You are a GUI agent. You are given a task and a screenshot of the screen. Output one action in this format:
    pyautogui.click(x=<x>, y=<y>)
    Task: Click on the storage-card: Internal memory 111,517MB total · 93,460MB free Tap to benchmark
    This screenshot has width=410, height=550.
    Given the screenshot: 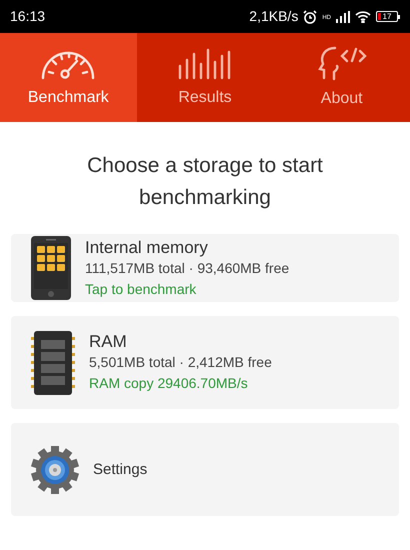 What is the action you would take?
    pyautogui.click(x=205, y=268)
    